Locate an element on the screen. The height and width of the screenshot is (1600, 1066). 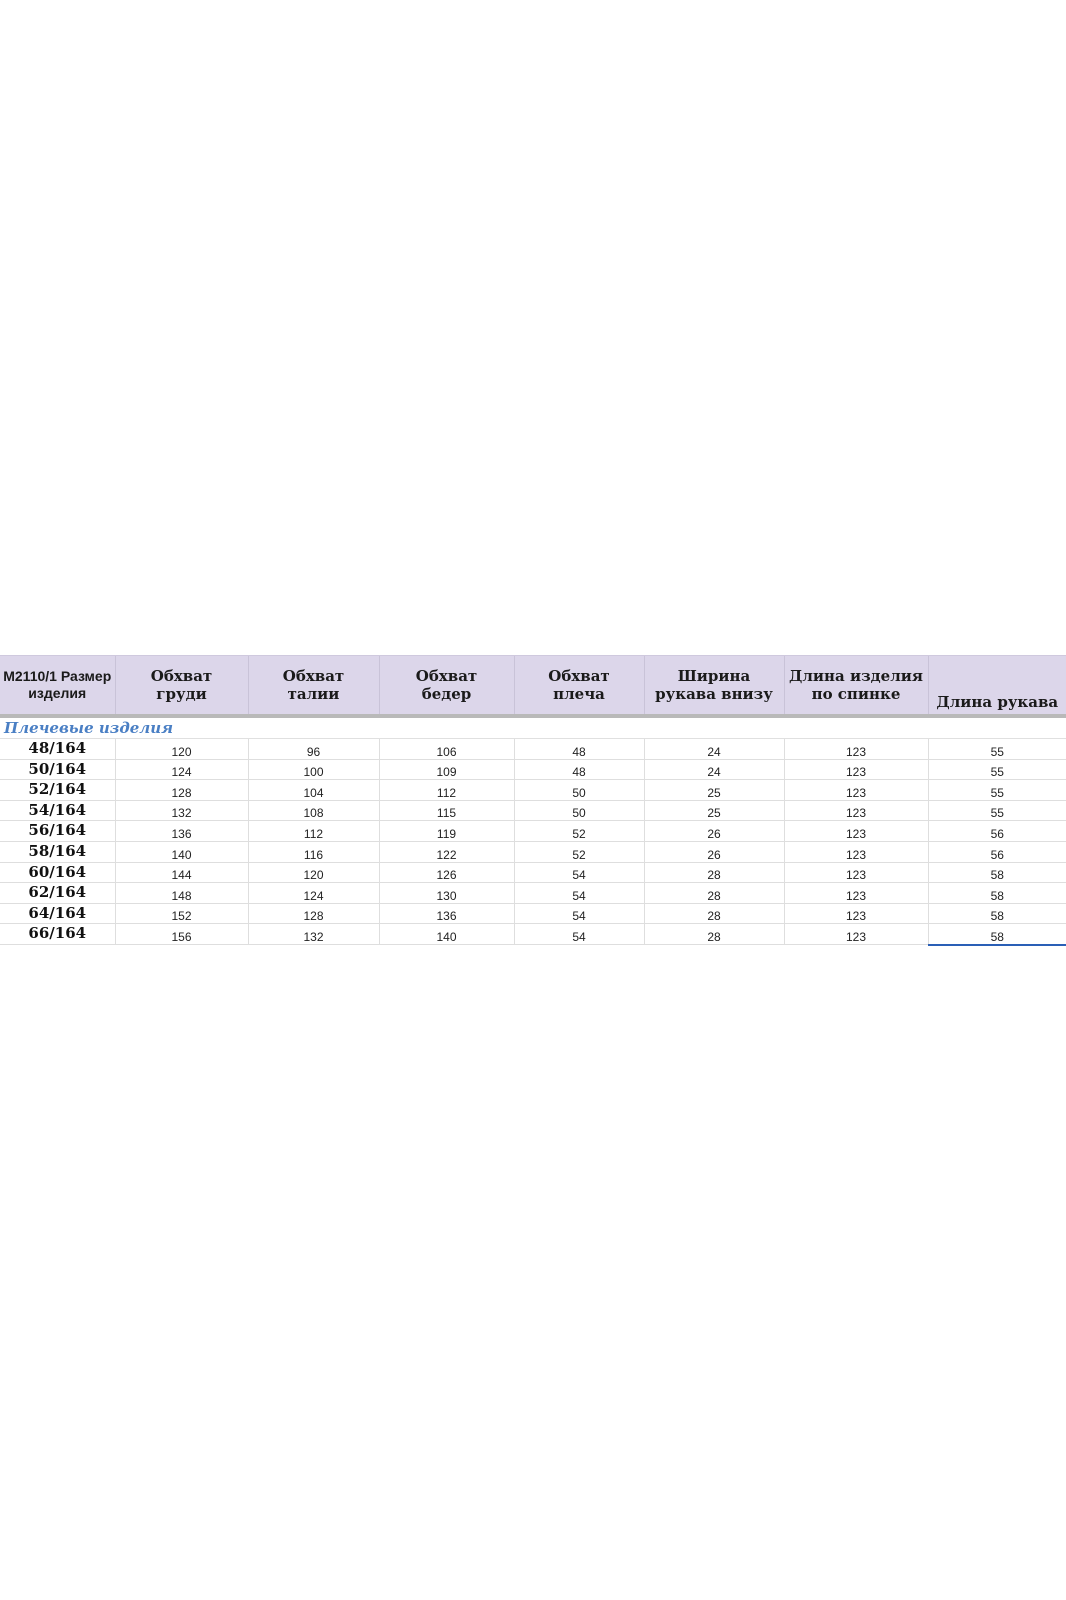
cell-chest: 124 is located at coordinates (181, 770).